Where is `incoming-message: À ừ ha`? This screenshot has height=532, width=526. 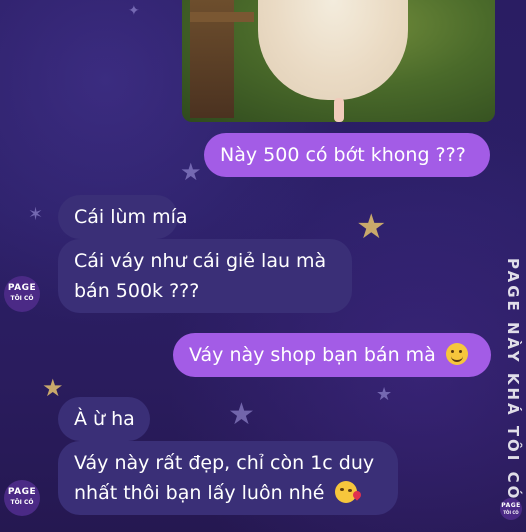
incoming-message: À ừ ha is located at coordinates (104, 419).